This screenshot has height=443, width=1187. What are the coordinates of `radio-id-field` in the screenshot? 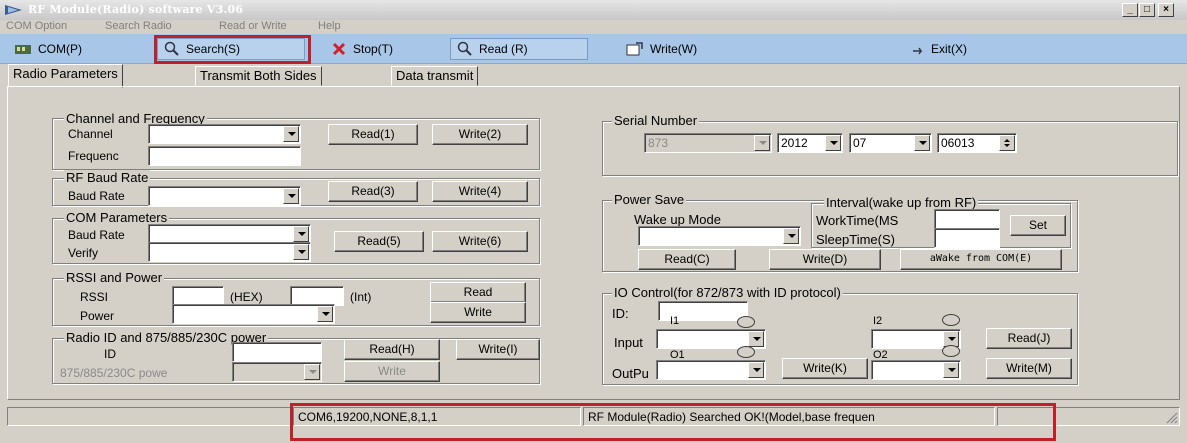 It's located at (277, 352).